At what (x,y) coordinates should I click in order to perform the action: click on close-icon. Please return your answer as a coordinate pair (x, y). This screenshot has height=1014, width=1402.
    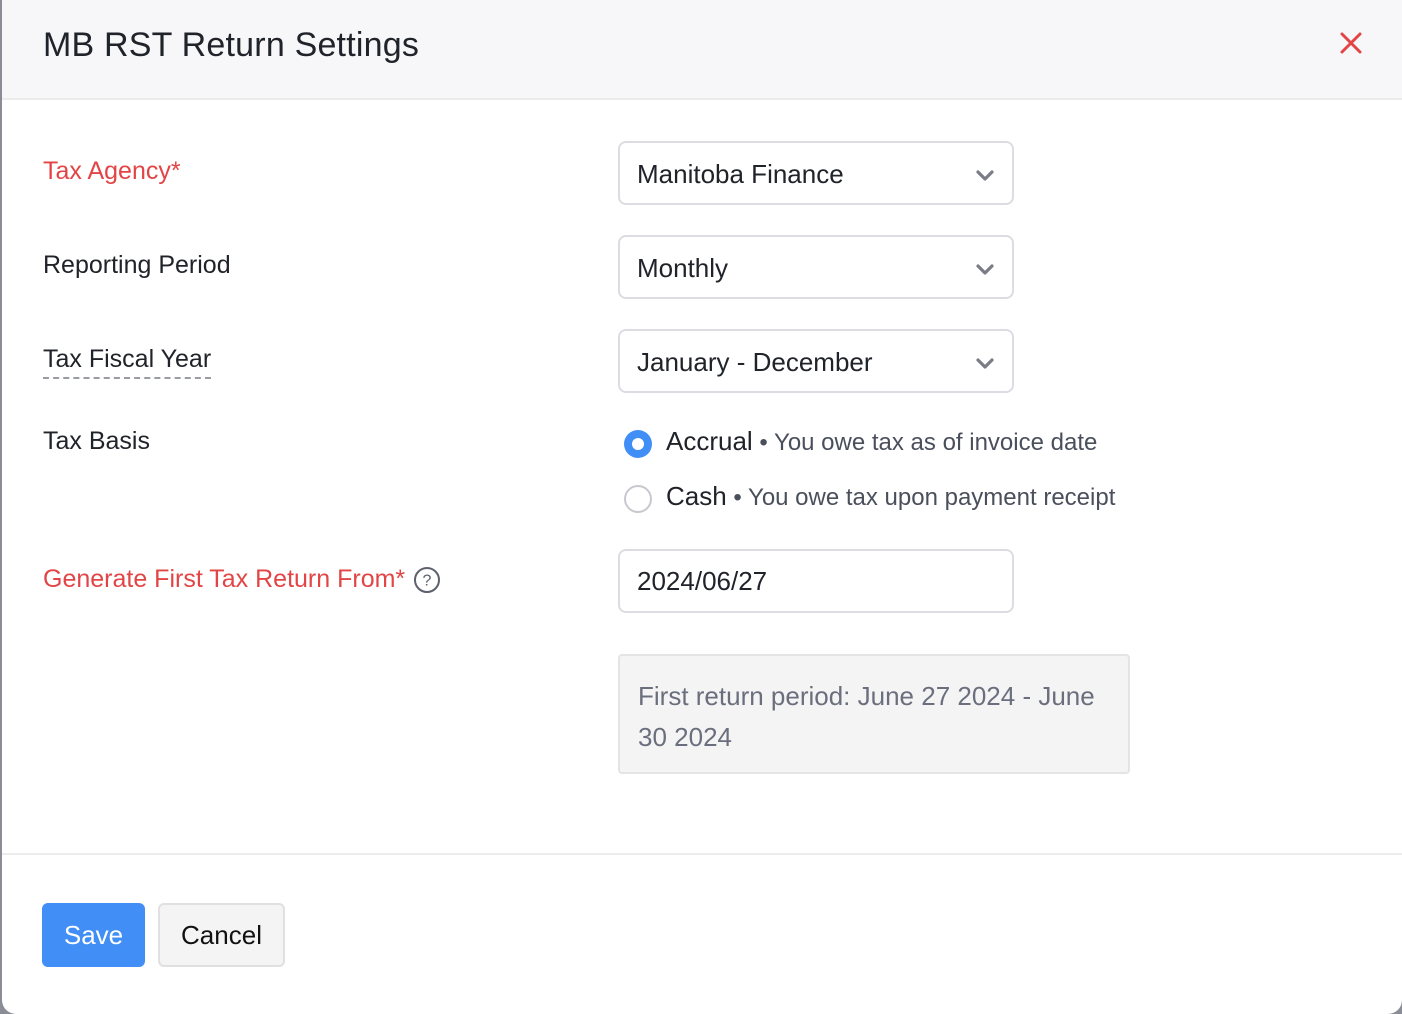
    Looking at the image, I should click on (1351, 43).